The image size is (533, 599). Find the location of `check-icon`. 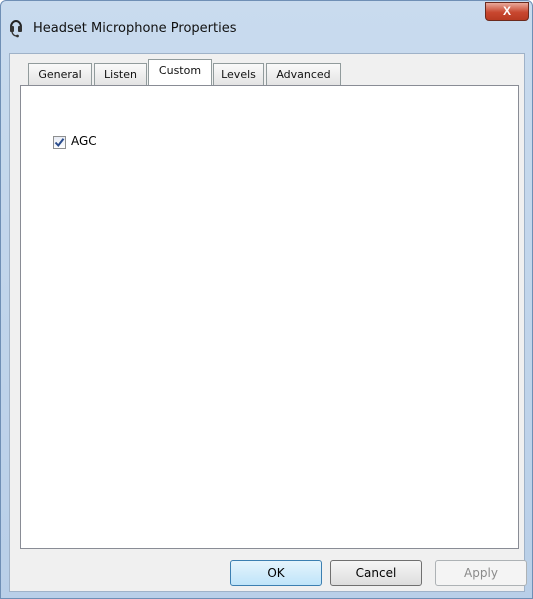

check-icon is located at coordinates (59, 143).